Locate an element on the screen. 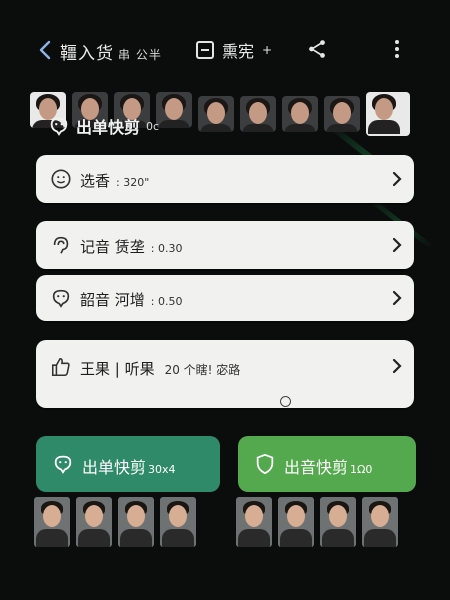  photo-strip-bottom-right is located at coordinates (317, 522).